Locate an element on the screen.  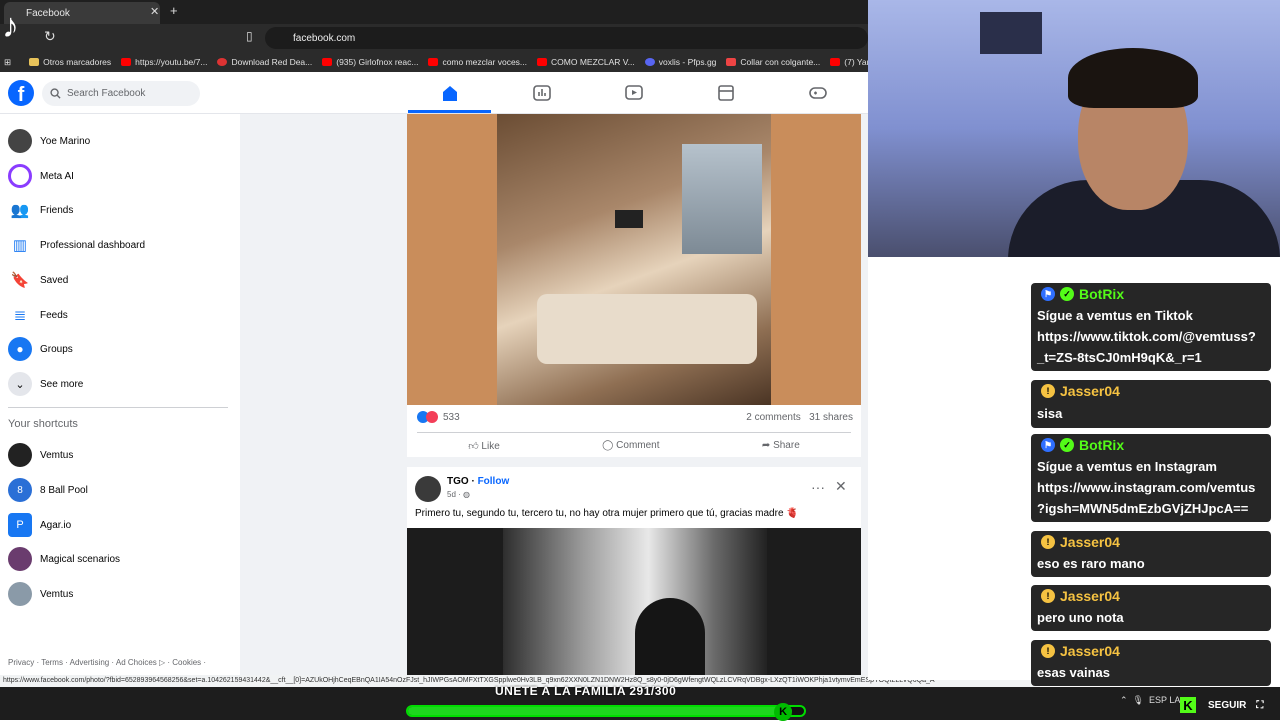
love-reaction-icon is located at coordinates (432, 417).